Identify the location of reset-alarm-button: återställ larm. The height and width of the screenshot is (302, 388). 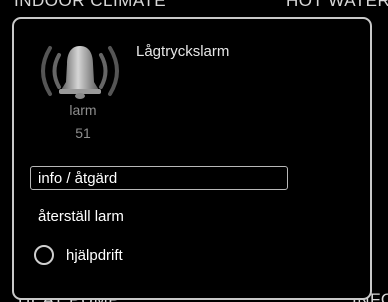
(81, 216).